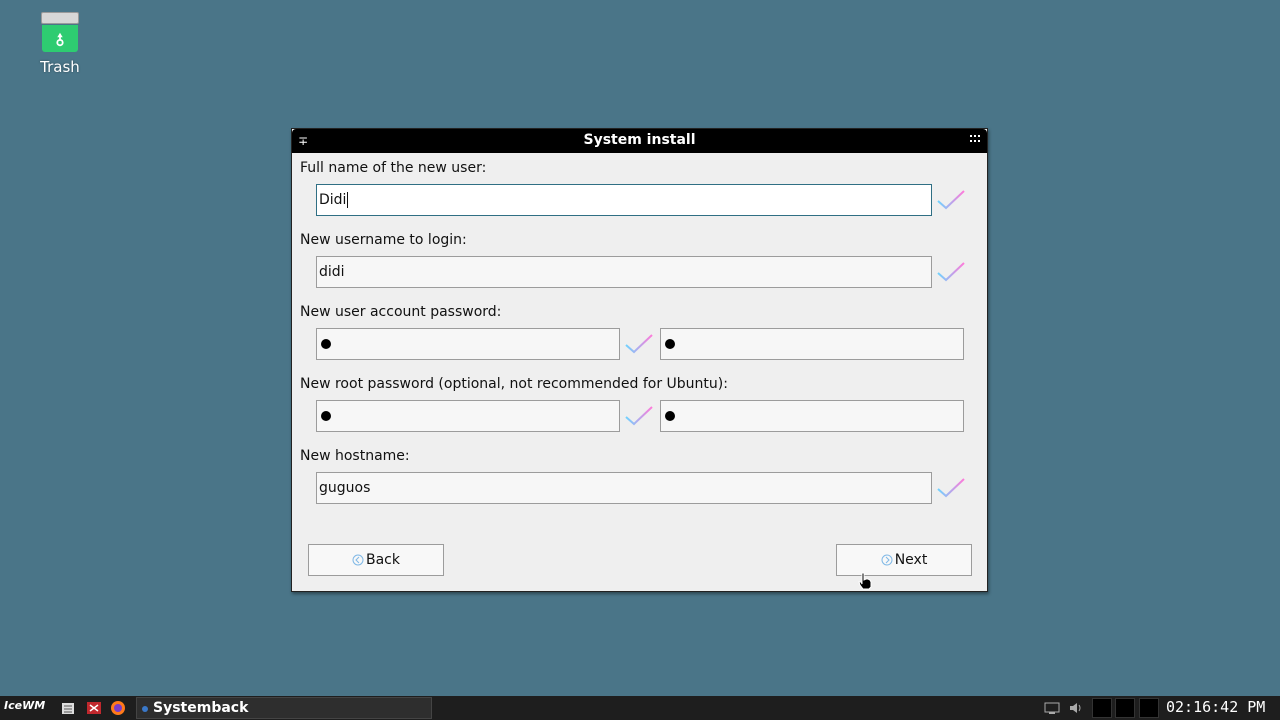  I want to click on back-button: Back, so click(376, 560).